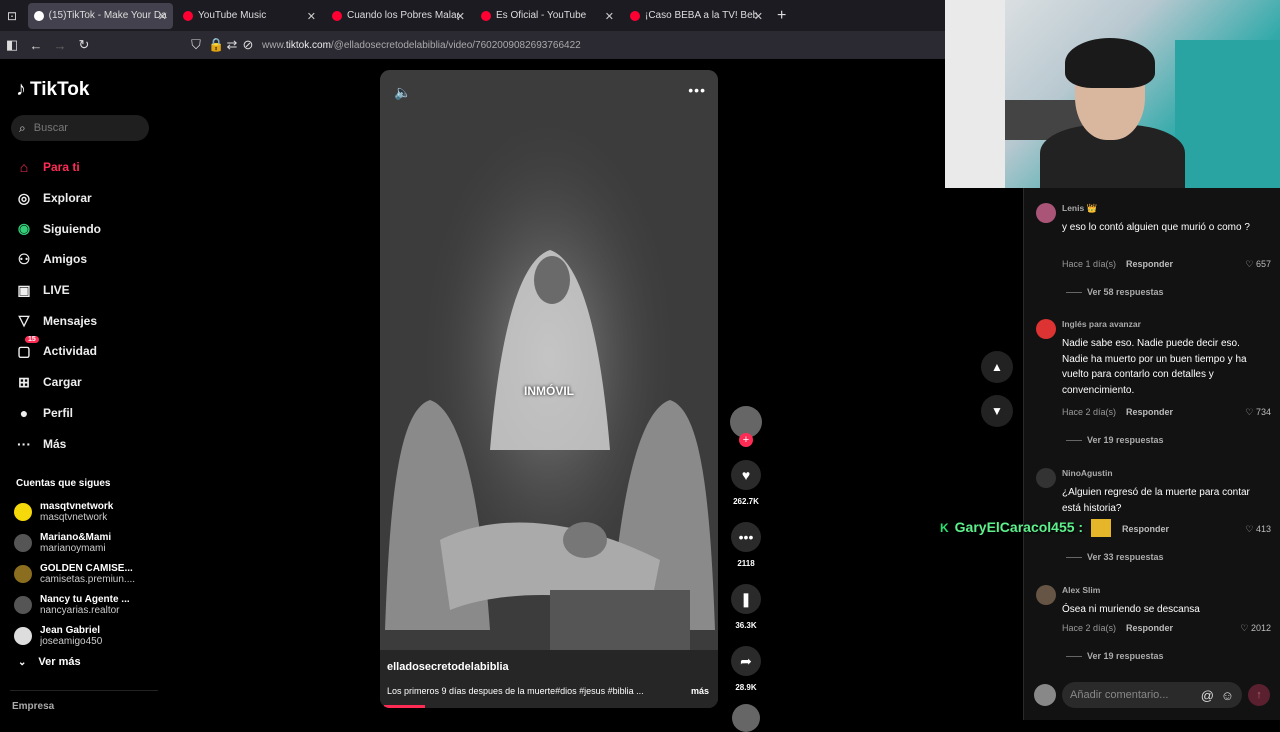 The height and width of the screenshot is (732, 1280). What do you see at coordinates (248, 45) in the screenshot?
I see `blocked-icon: ⊘` at bounding box center [248, 45].